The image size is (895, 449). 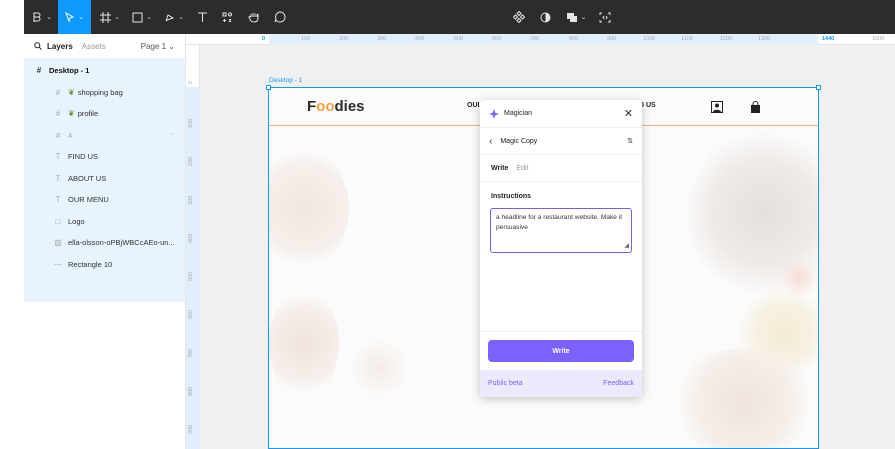 I want to click on resources-button, so click(x=227, y=17).